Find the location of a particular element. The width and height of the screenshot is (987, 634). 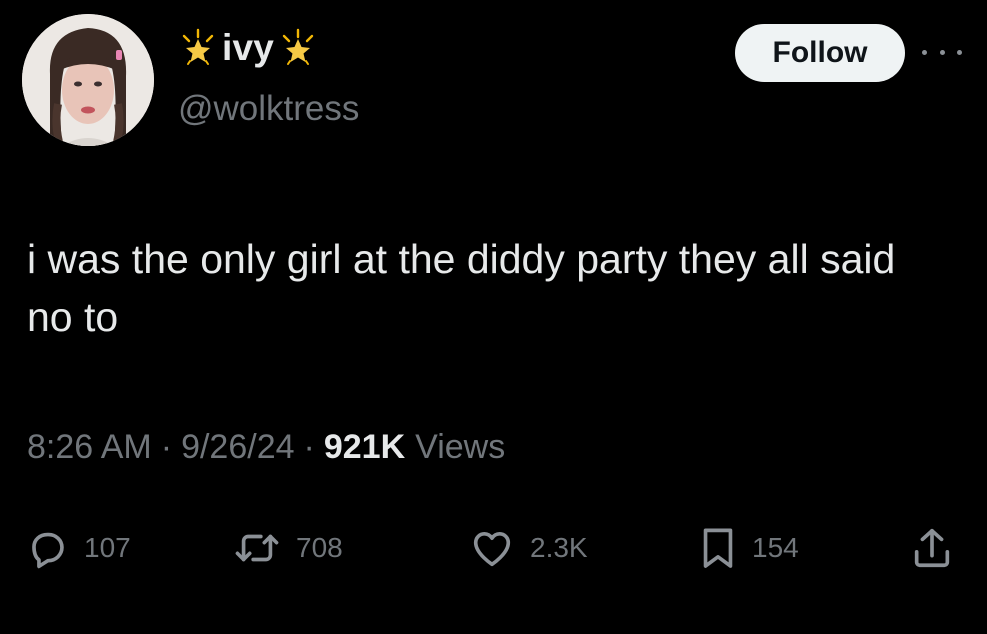

action-bar: 107 708 2.3K 154 is located at coordinates (493, 548).